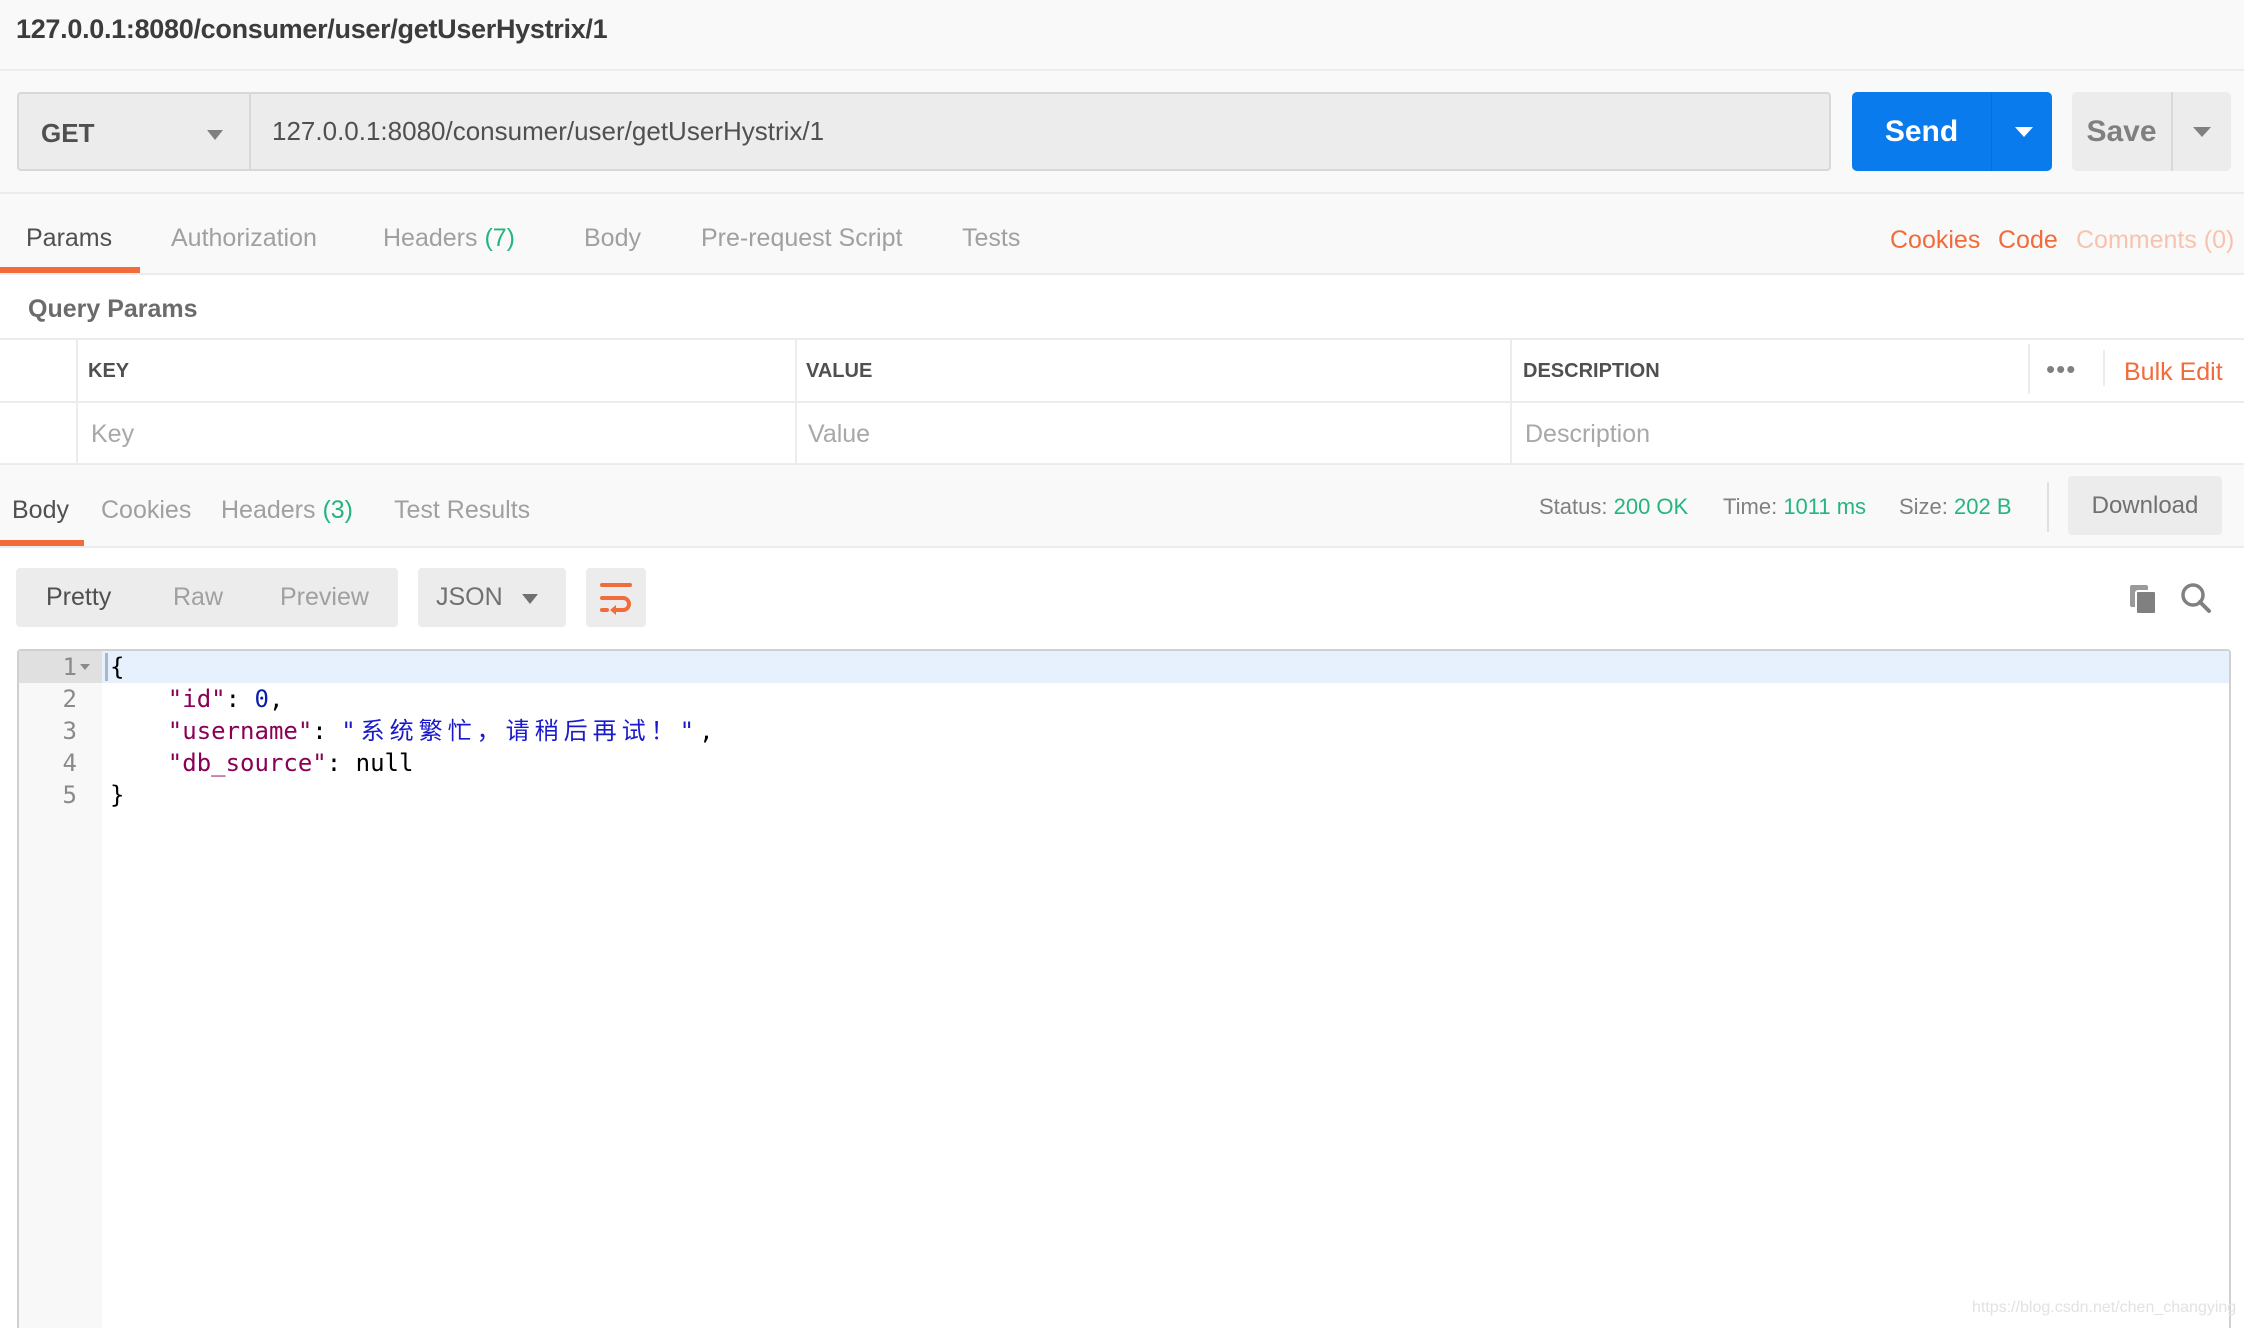 The image size is (2244, 1328). What do you see at coordinates (2143, 599) in the screenshot?
I see `copy-icon` at bounding box center [2143, 599].